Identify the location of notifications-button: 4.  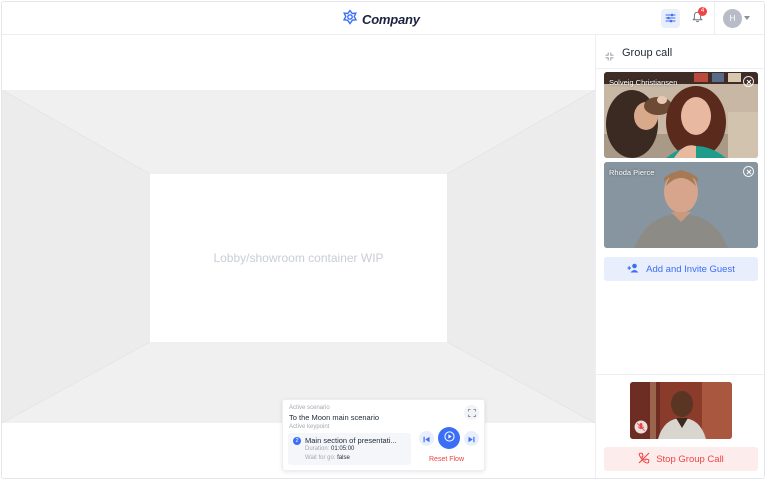
(697, 17).